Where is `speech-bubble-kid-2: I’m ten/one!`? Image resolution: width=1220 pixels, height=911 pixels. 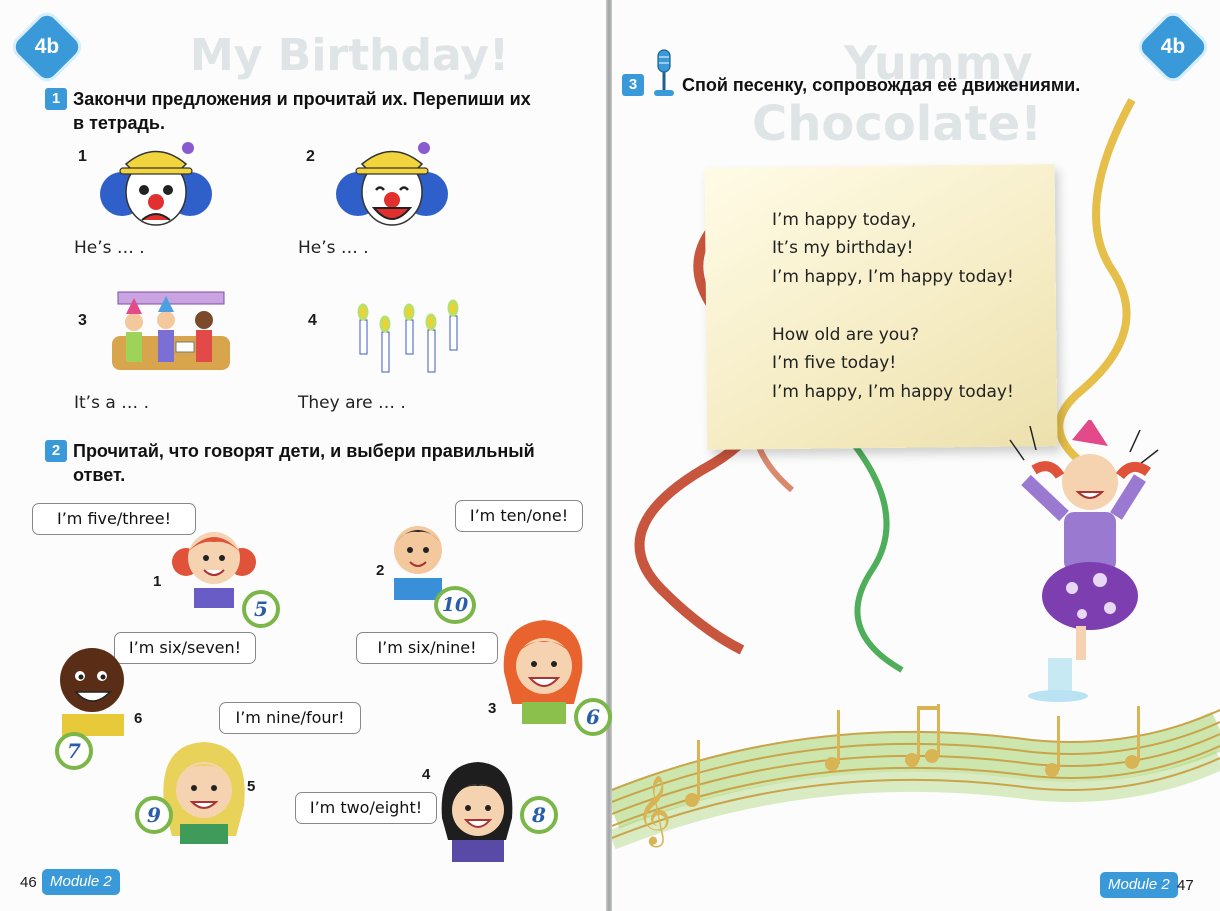 speech-bubble-kid-2: I’m ten/one! is located at coordinates (519, 516).